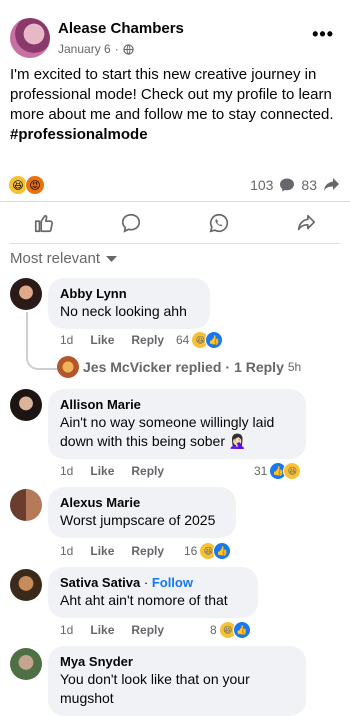 The height and width of the screenshot is (716, 350). What do you see at coordinates (84, 49) in the screenshot?
I see `post-date-text: January 6` at bounding box center [84, 49].